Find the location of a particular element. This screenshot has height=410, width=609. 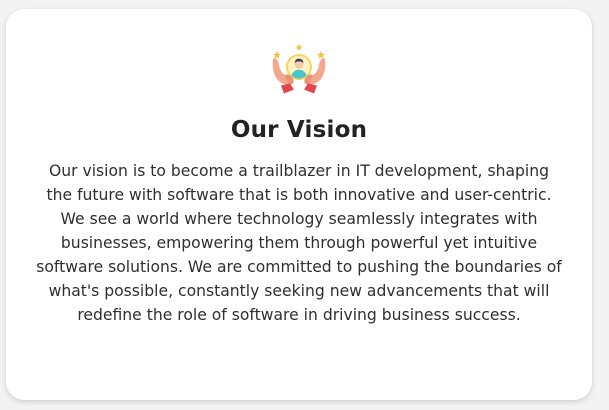

hands-holding-person-icon is located at coordinates (299, 68).